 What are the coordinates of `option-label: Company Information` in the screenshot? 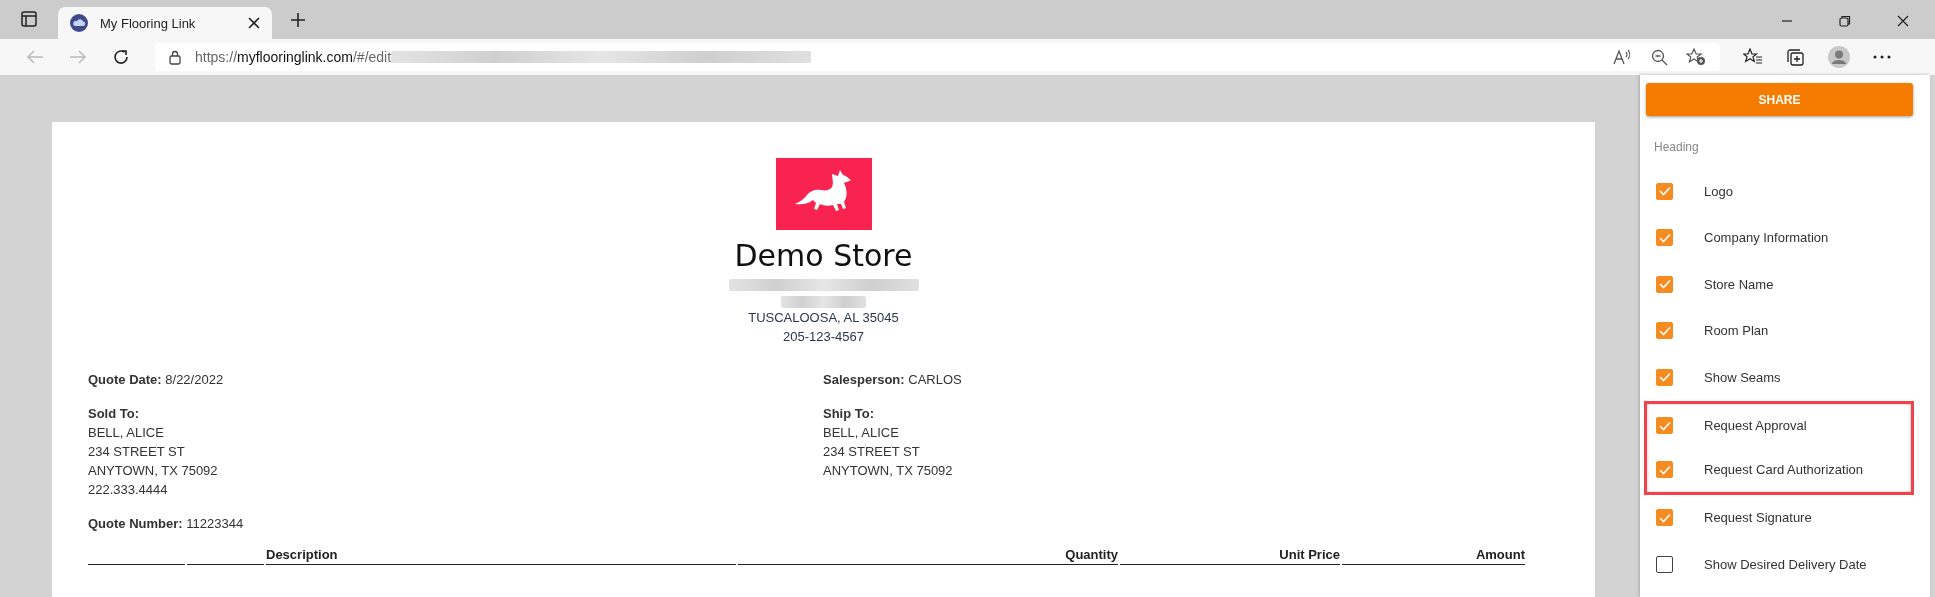 It's located at (1766, 238).